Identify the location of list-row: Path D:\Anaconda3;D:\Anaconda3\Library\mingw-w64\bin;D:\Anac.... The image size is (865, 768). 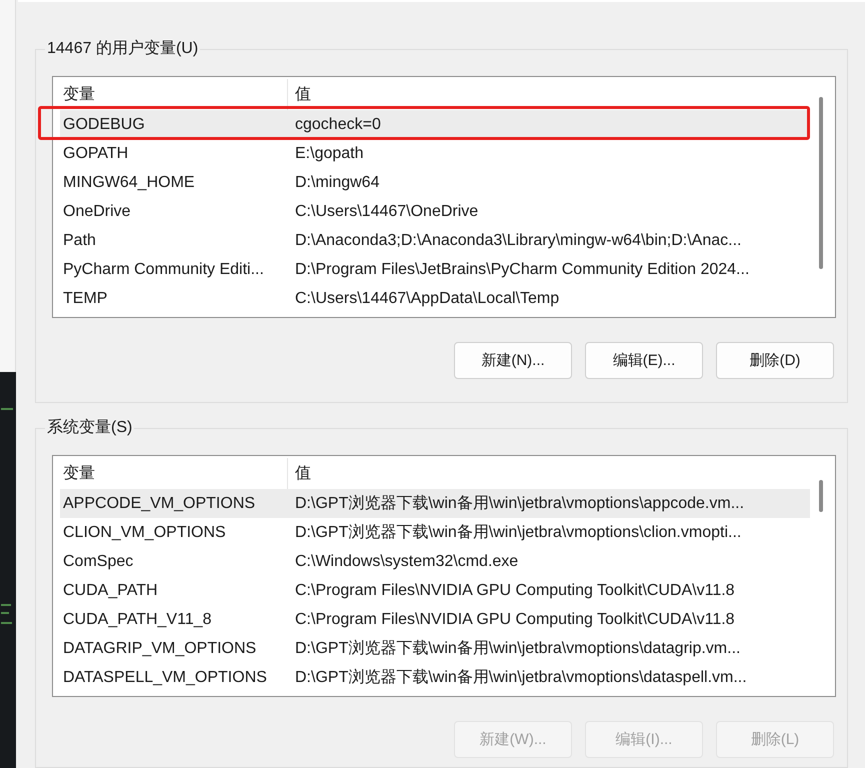
(435, 240).